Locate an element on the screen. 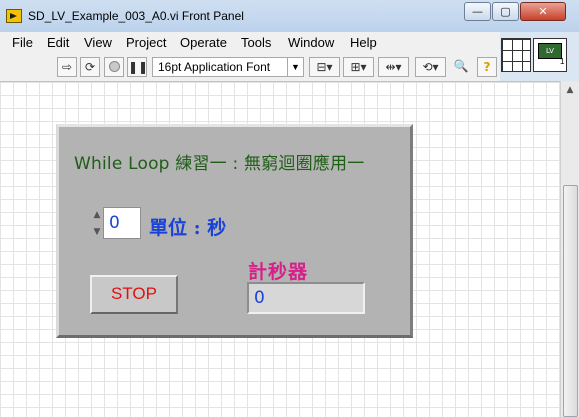 This screenshot has width=579, height=417. font-select: 16pt Application Font ▼ is located at coordinates (228, 67).